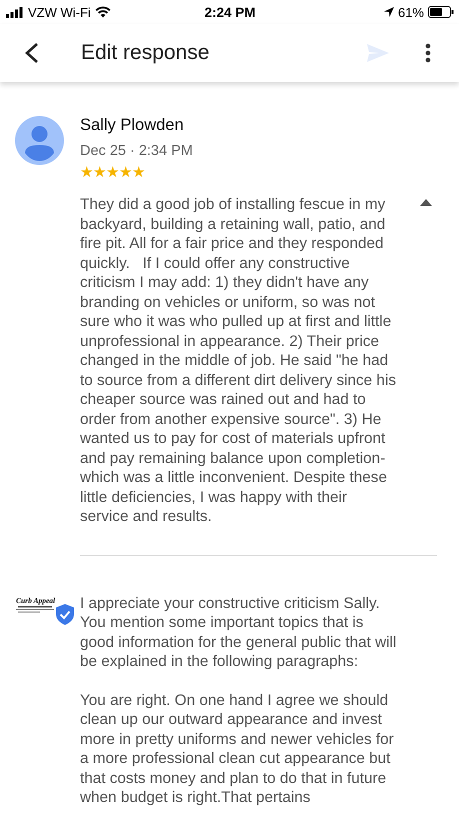  I want to click on wifi-icon, so click(102, 12).